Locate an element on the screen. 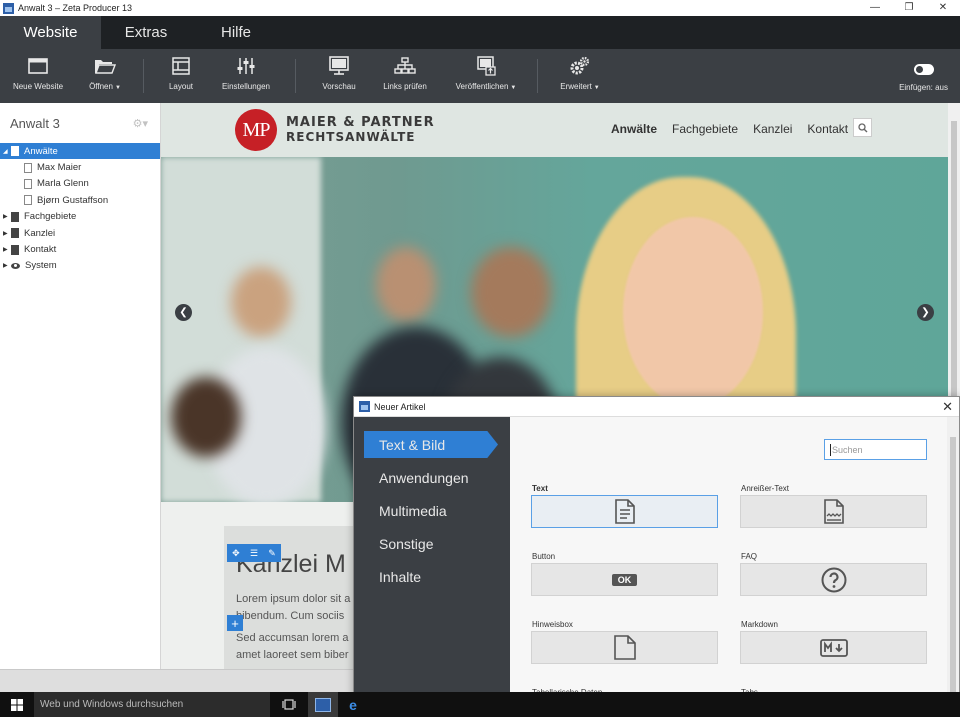 The height and width of the screenshot is (717, 960). zeta-producer-icon is located at coordinates (323, 704).